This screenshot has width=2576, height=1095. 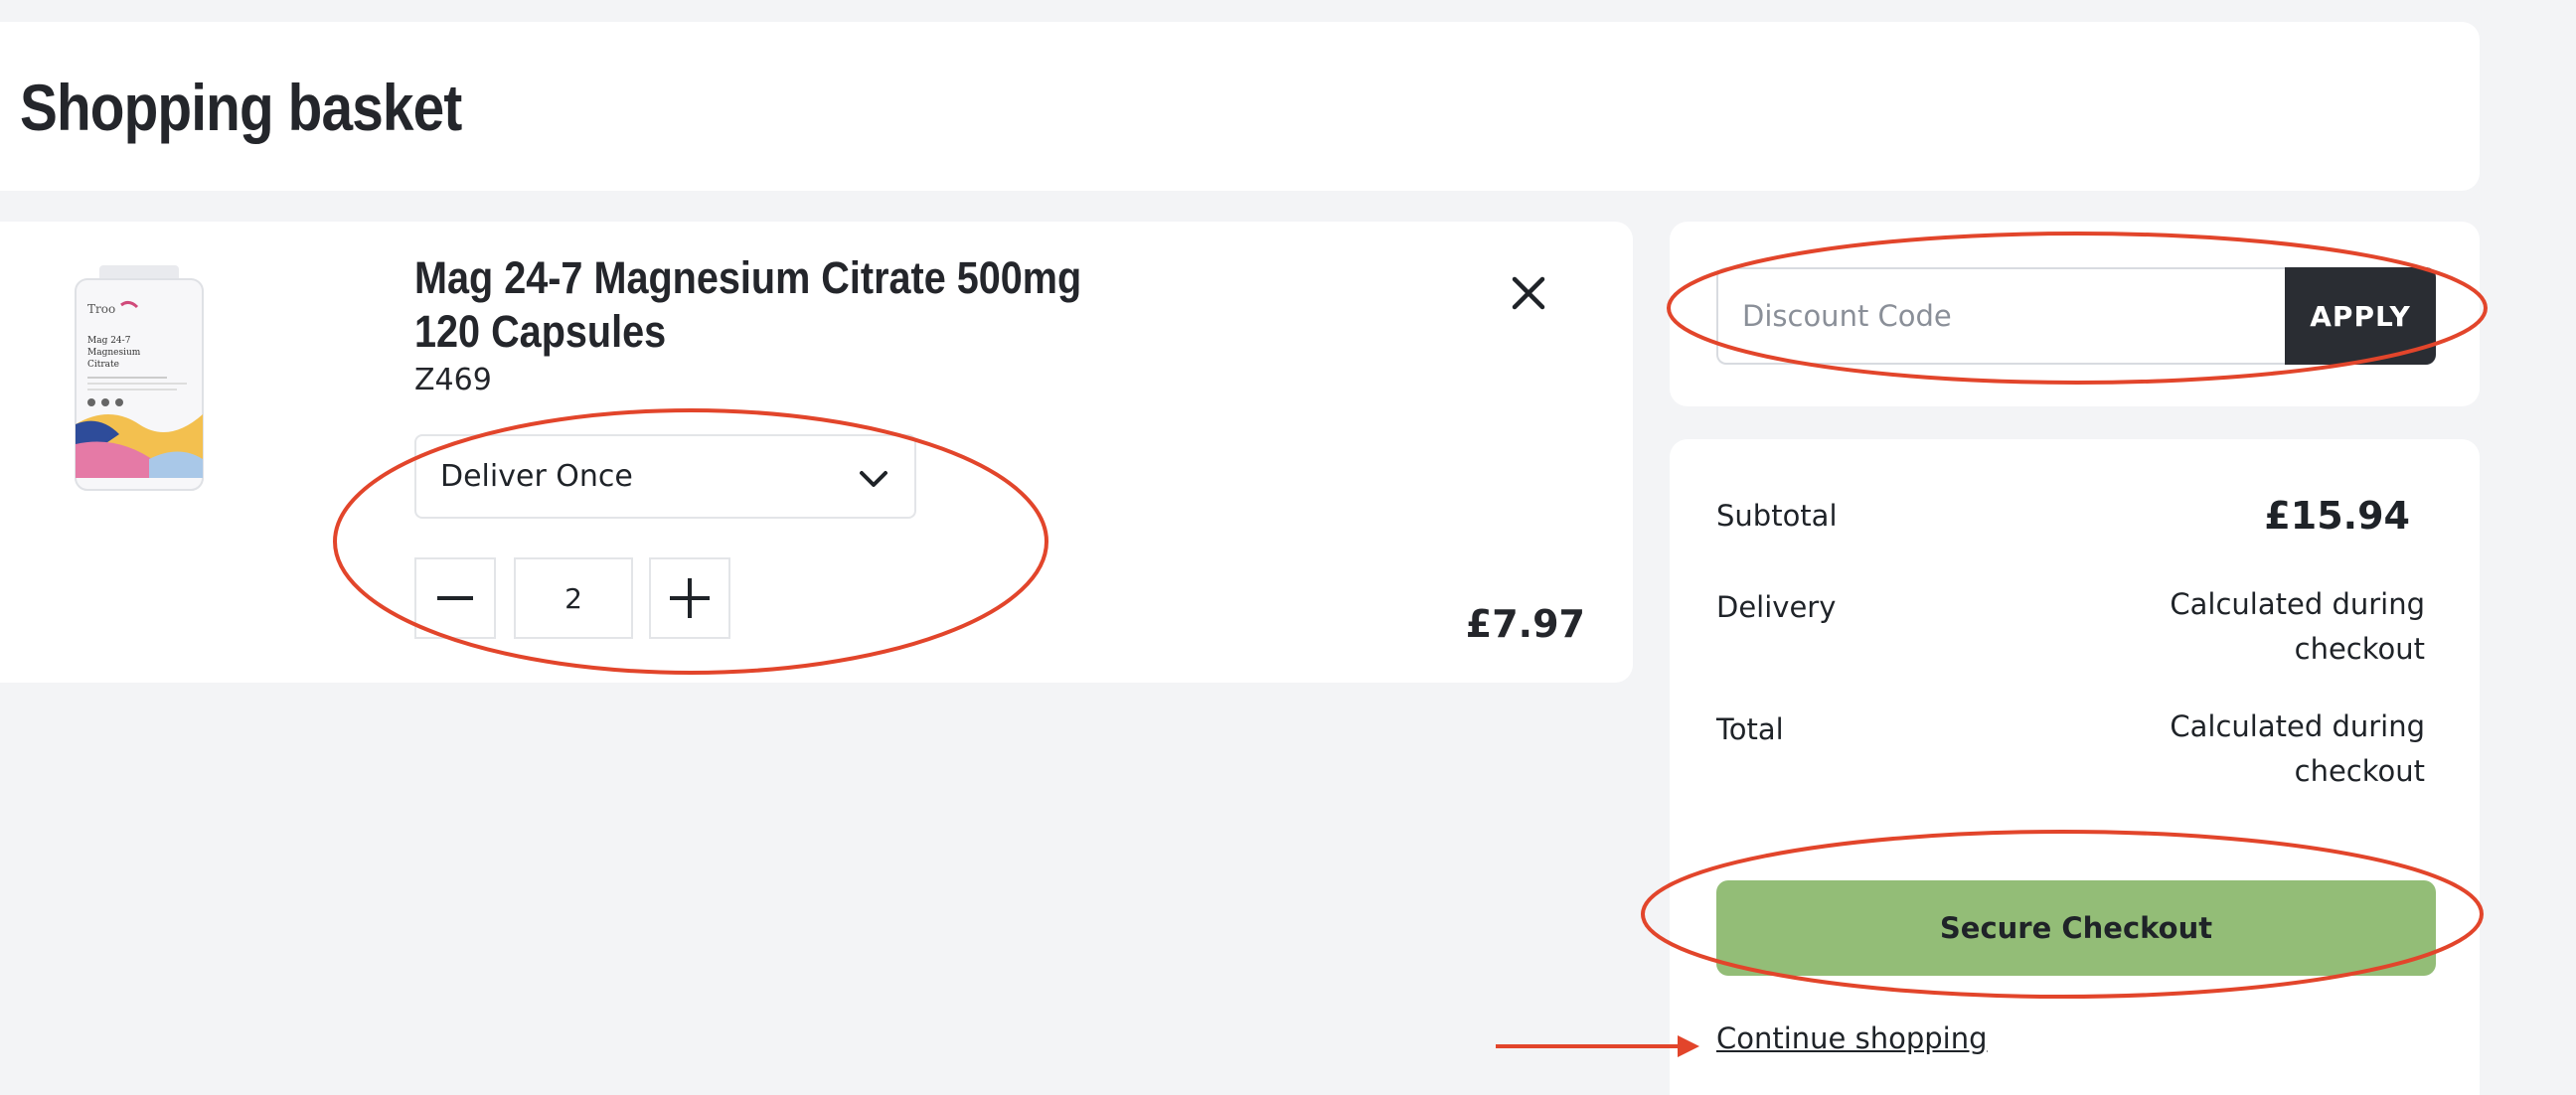 I want to click on item-price: £7.97, so click(x=1525, y=624).